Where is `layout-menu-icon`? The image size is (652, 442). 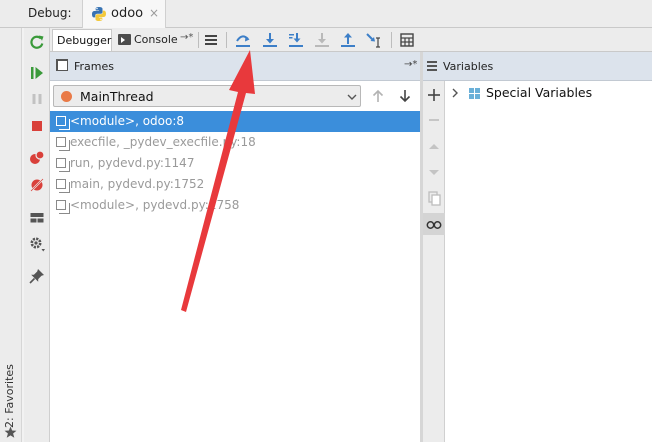 layout-menu-icon is located at coordinates (211, 40).